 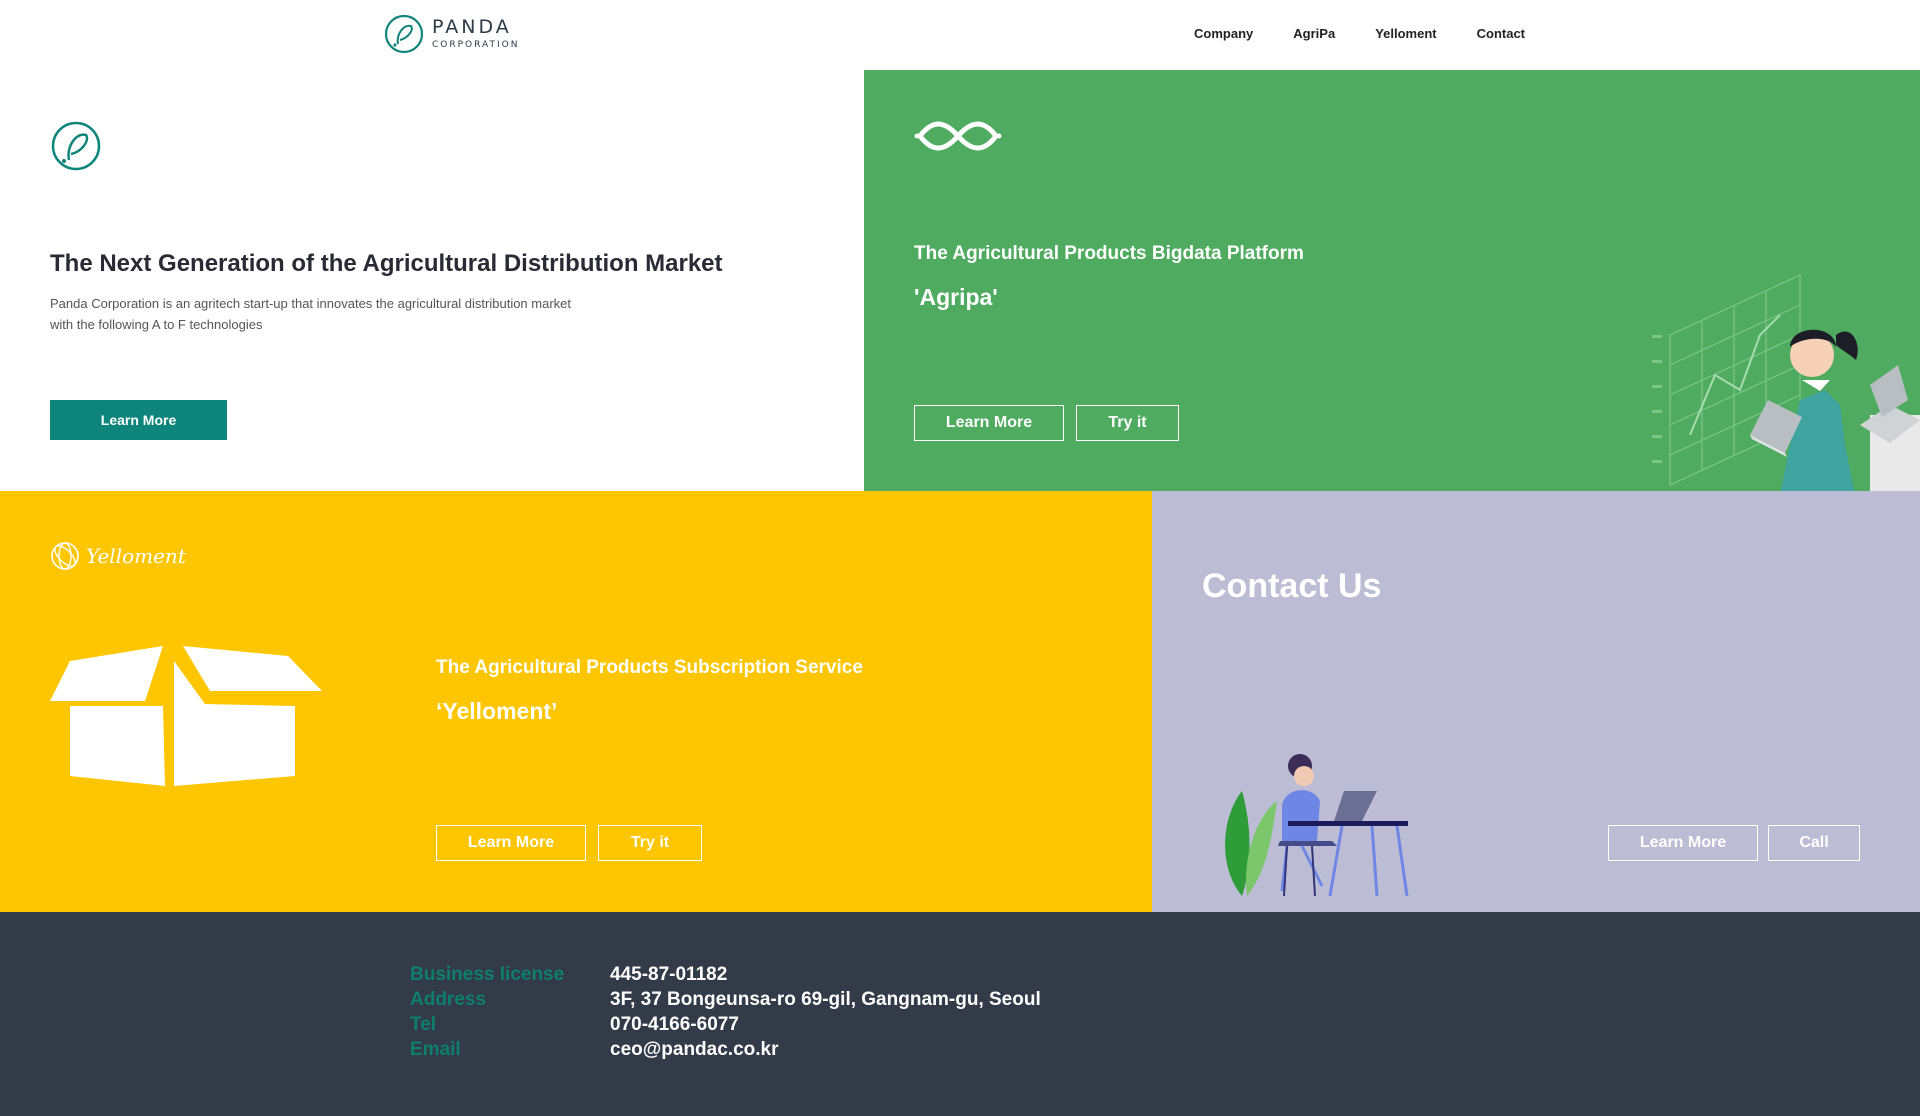 I want to click on nav-company: Company, so click(x=1223, y=33).